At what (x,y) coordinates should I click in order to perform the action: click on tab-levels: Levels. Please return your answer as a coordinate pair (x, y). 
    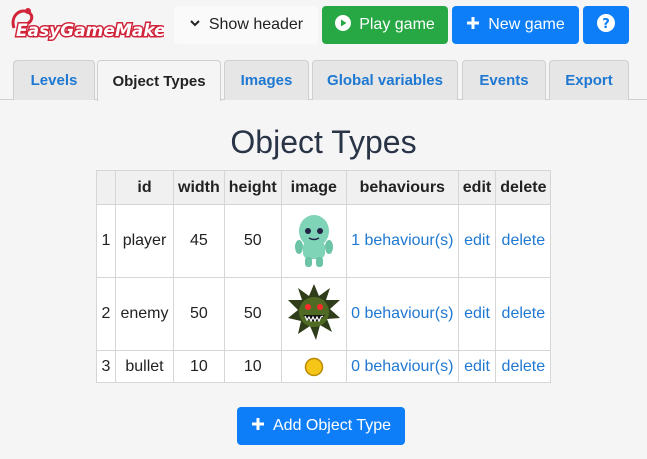
    Looking at the image, I should click on (54, 80).